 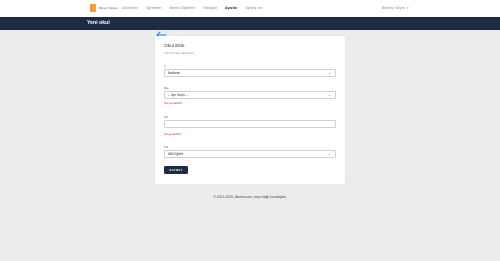 What do you see at coordinates (250, 154) in the screenshot?
I see `tur-select: Milli Eğitim ⌄` at bounding box center [250, 154].